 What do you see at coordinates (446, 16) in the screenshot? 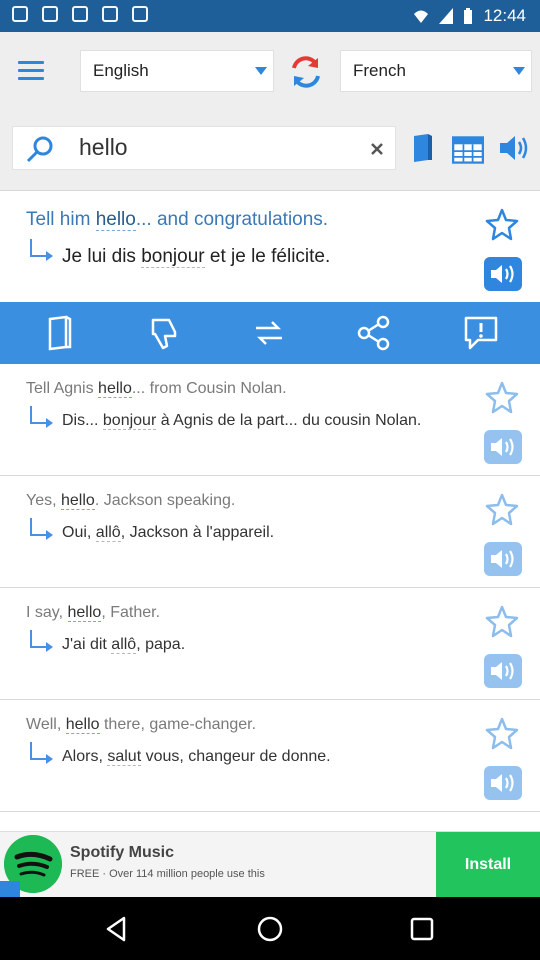
I see `signal-icon` at bounding box center [446, 16].